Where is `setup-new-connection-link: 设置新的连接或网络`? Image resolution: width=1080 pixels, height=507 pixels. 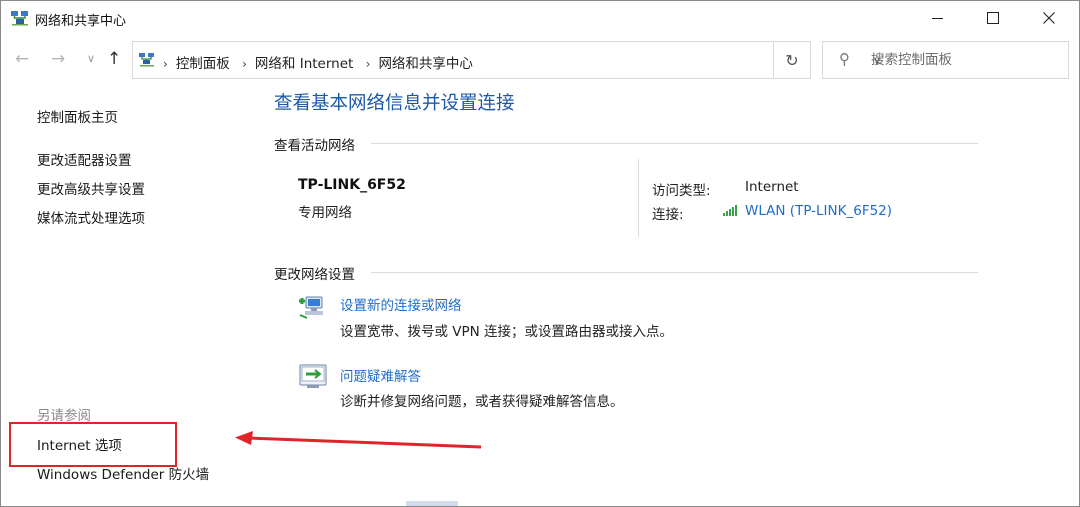
setup-new-connection-link: 设置新的连接或网络 is located at coordinates (401, 304).